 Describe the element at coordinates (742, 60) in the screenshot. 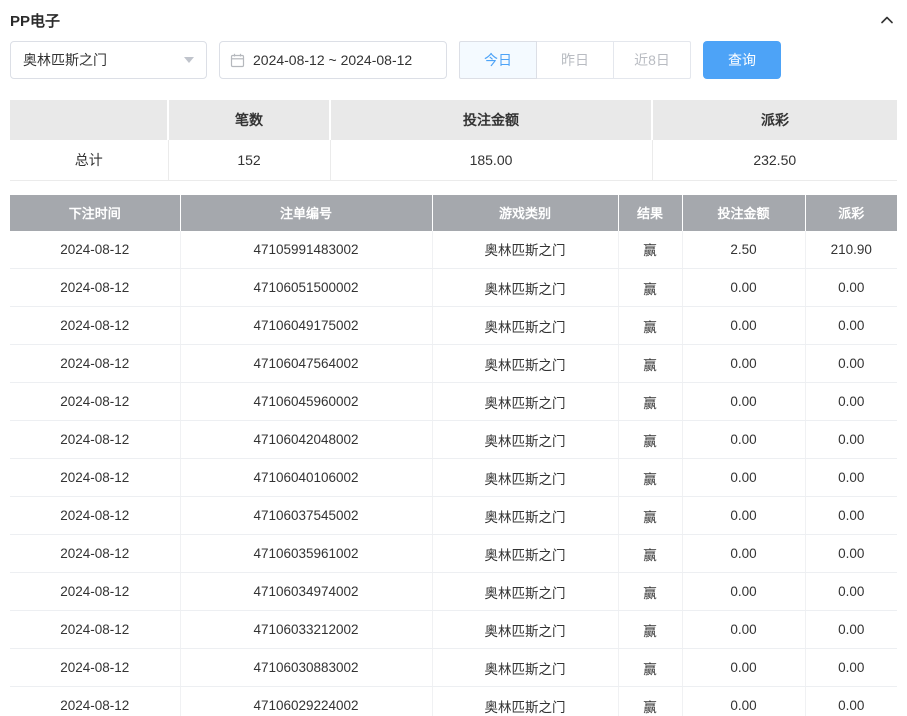

I see `query-button: 查询` at that location.